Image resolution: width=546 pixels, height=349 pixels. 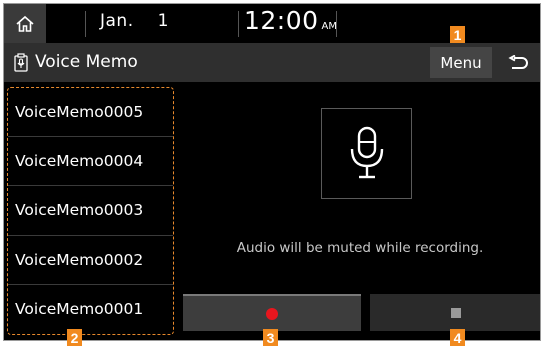 I want to click on memo-item: VoiceMemo0002, so click(x=90, y=260).